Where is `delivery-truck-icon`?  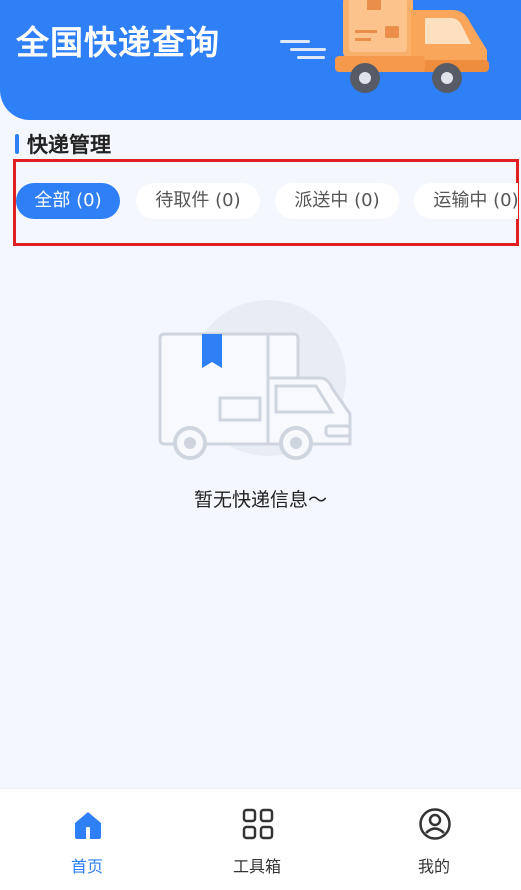 delivery-truck-icon is located at coordinates (384, 46).